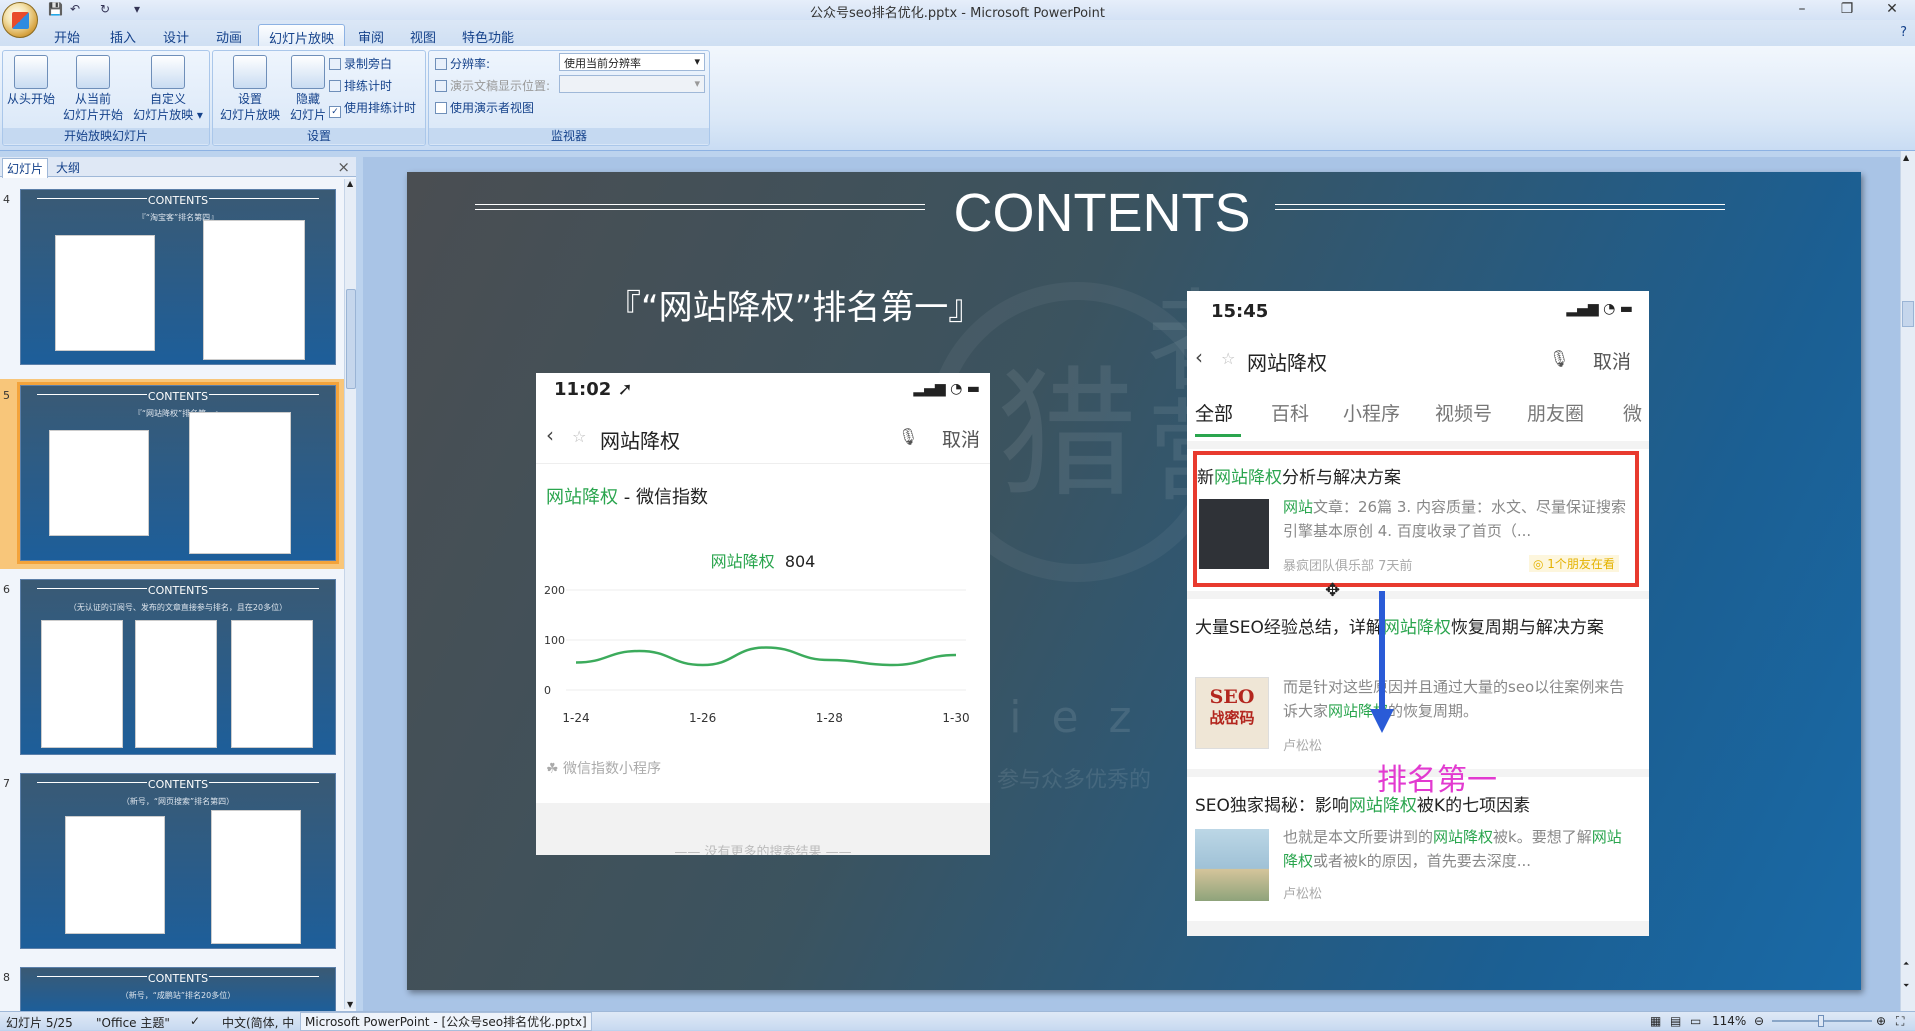 This screenshot has height=1031, width=1915. What do you see at coordinates (632, 62) in the screenshot?
I see `resolution-dropdown: 使用当前分辨率 ▾` at bounding box center [632, 62].